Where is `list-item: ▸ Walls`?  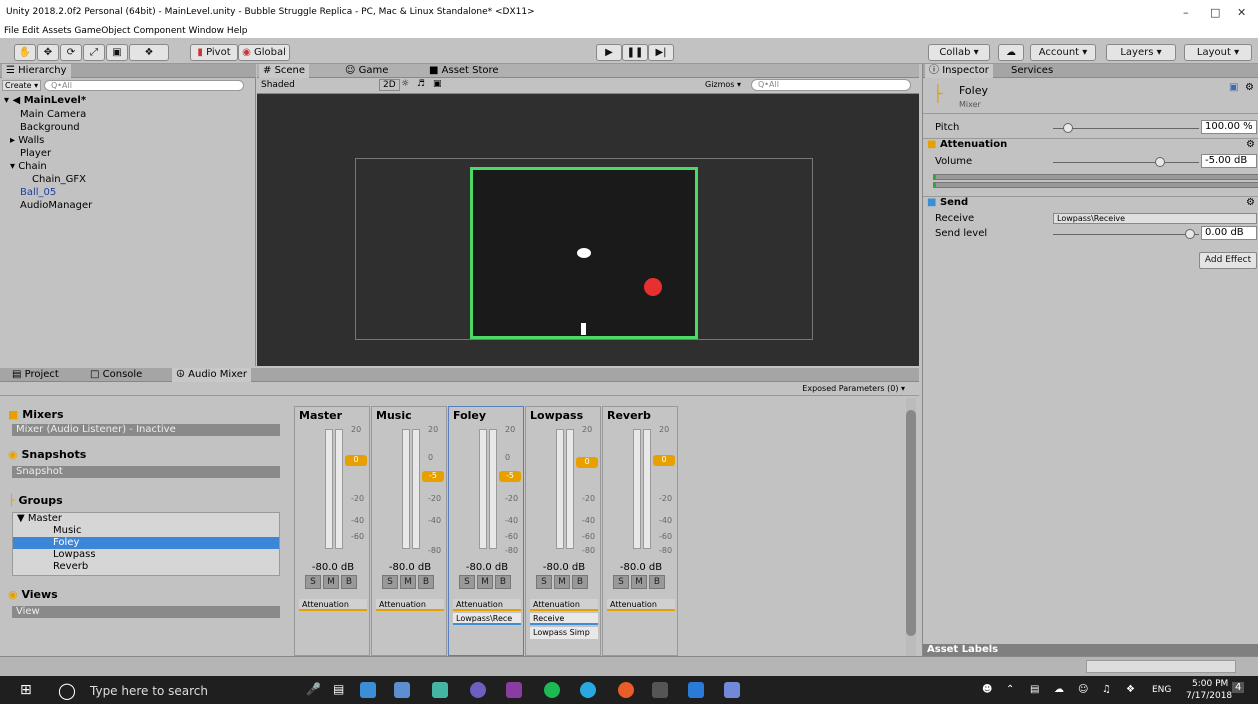
list-item: ▸ Walls is located at coordinates (128, 140).